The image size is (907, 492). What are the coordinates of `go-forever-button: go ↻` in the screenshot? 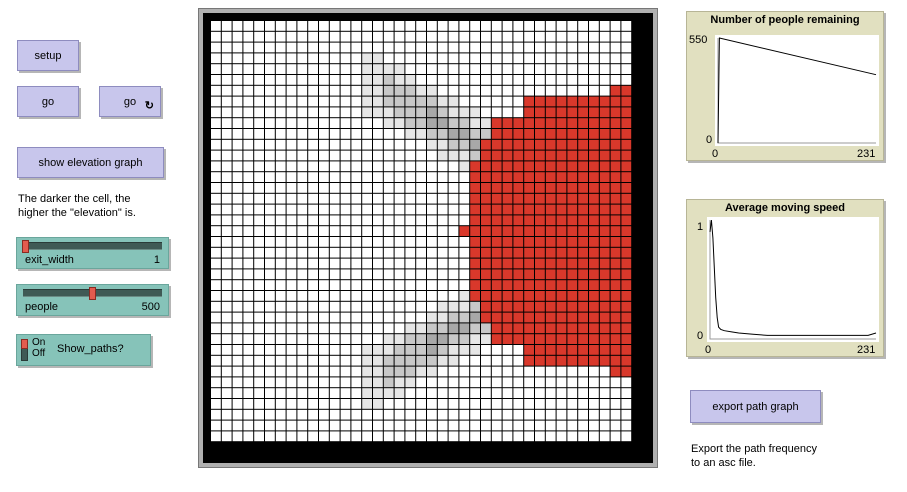 It's located at (130, 101).